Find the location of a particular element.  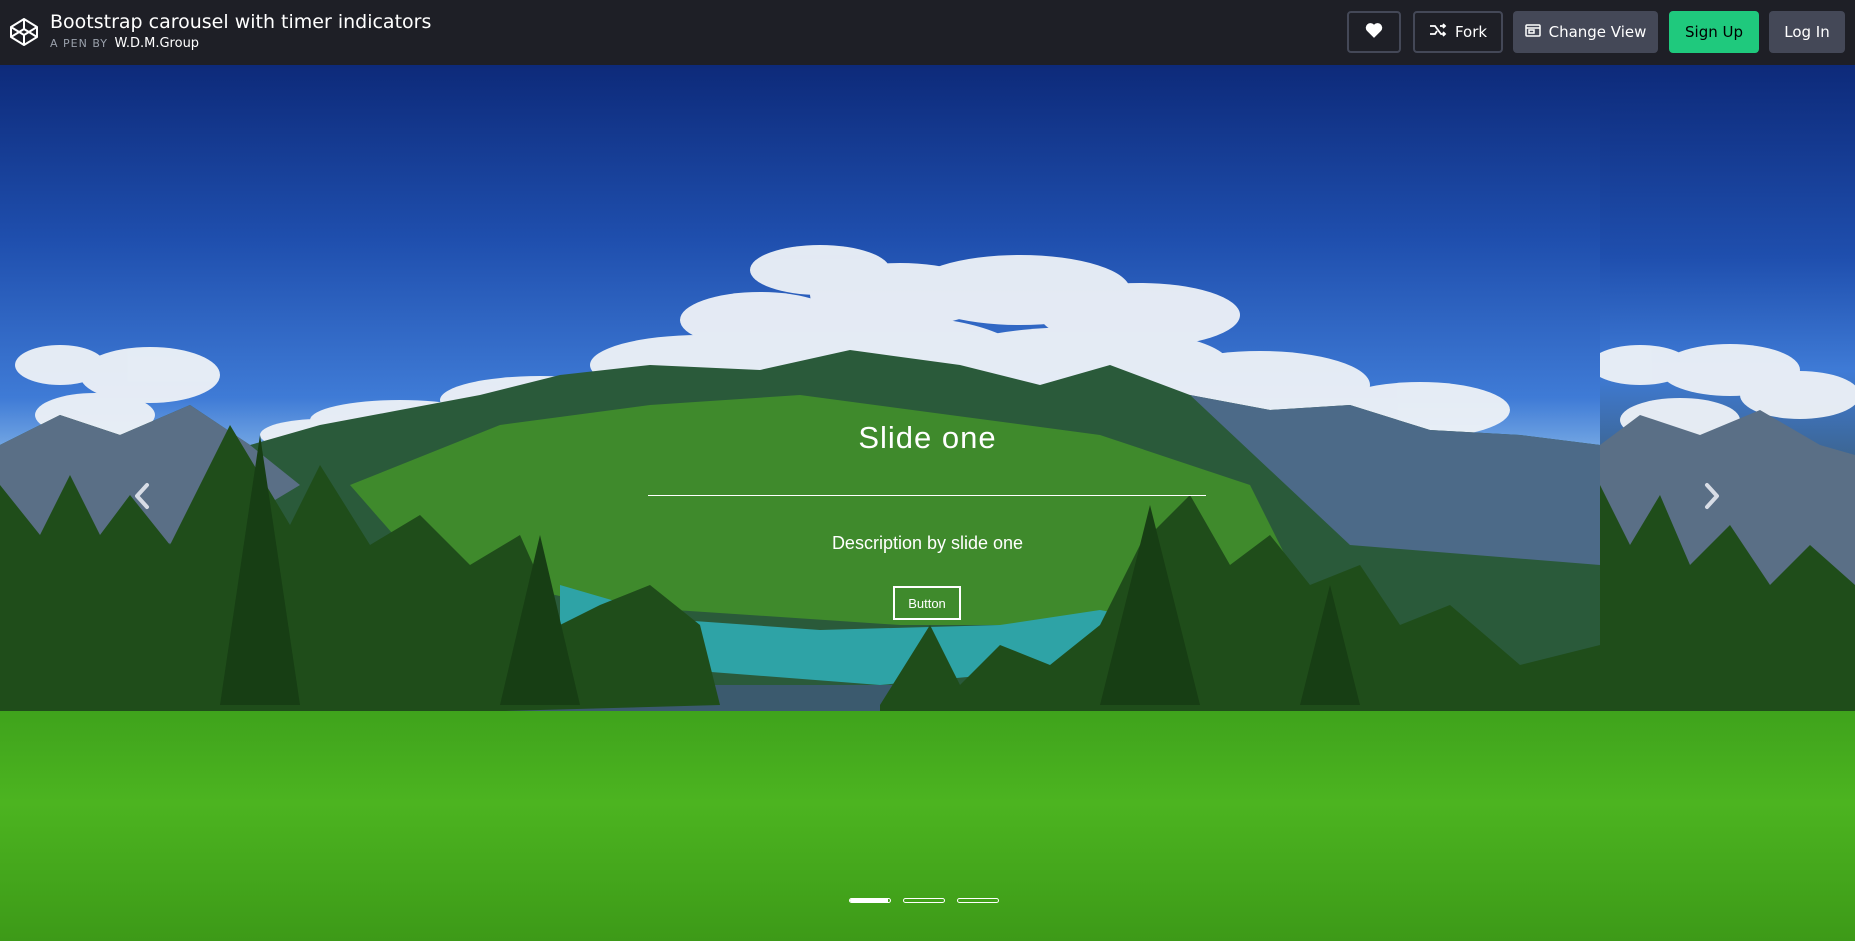

like-button is located at coordinates (1374, 32).